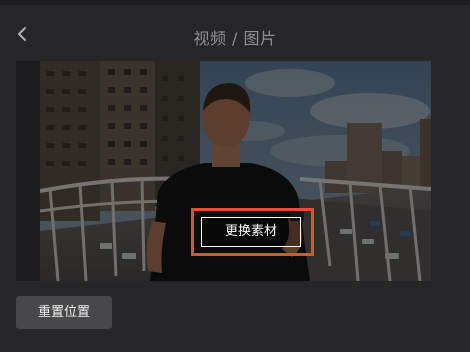 The width and height of the screenshot is (470, 352). Describe the element at coordinates (251, 232) in the screenshot. I see `replace-media-button: 更换素材` at that location.